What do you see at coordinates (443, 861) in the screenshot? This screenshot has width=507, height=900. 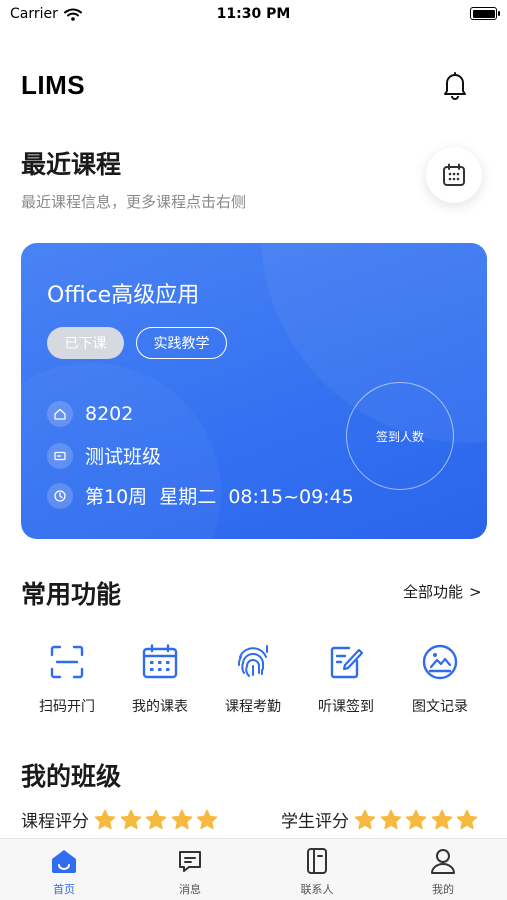 I see `profile-icon` at bounding box center [443, 861].